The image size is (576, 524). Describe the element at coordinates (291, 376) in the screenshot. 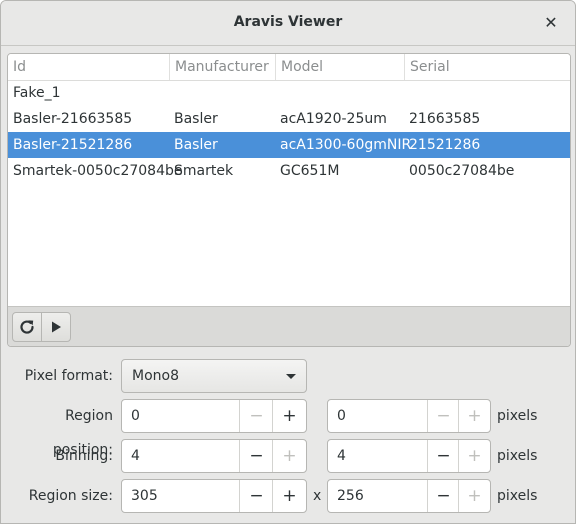

I see `chevron-down-icon` at that location.